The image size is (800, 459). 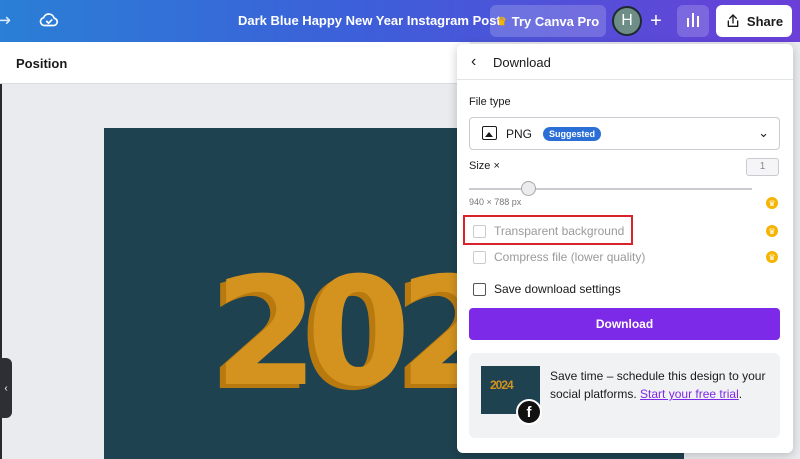 I want to click on back-arrow-icon: ‹, so click(x=473, y=62).